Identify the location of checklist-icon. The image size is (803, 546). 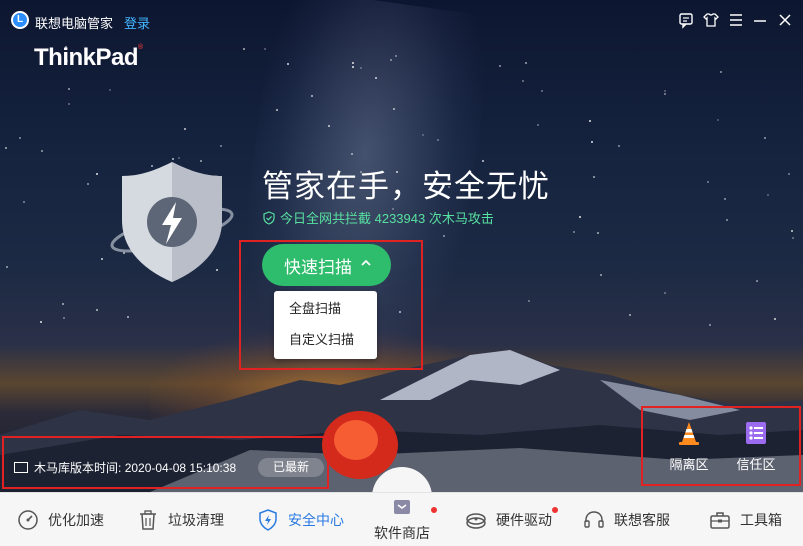
(756, 433).